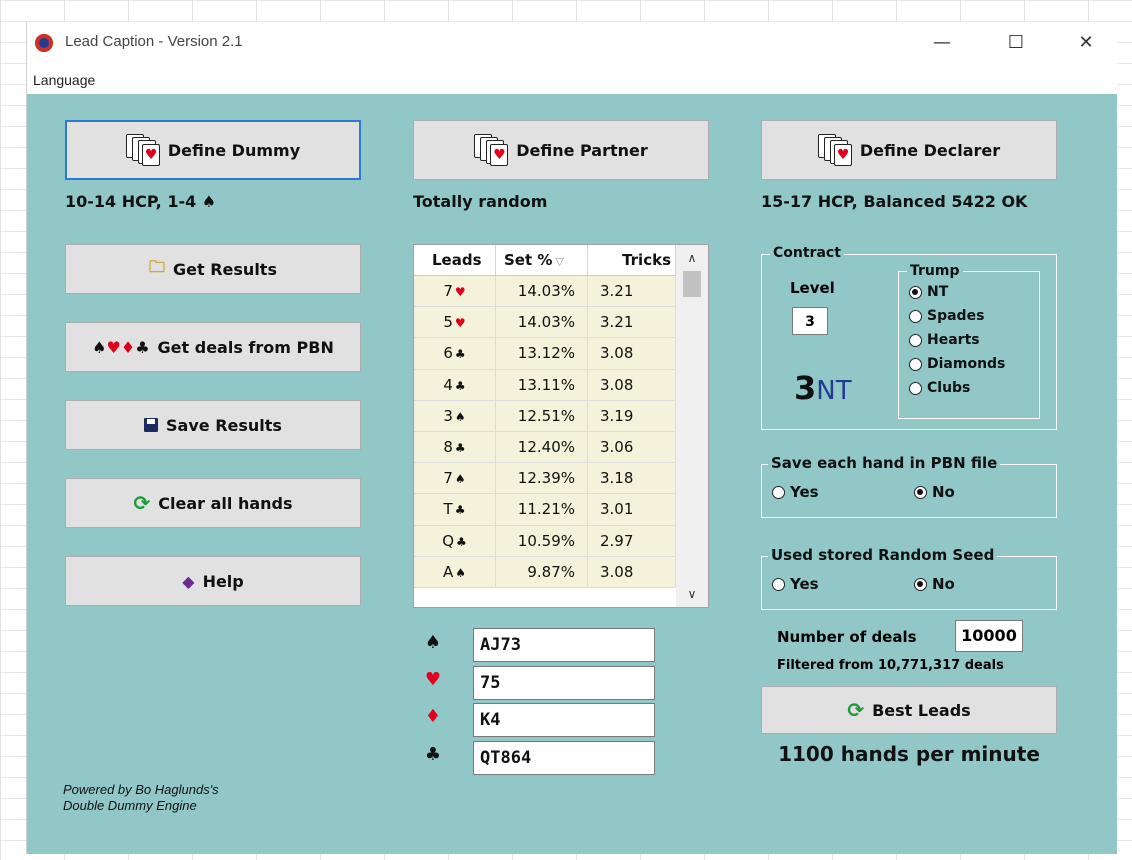  Describe the element at coordinates (564, 645) in the screenshot. I see `spades-hand-input: AJ73` at that location.